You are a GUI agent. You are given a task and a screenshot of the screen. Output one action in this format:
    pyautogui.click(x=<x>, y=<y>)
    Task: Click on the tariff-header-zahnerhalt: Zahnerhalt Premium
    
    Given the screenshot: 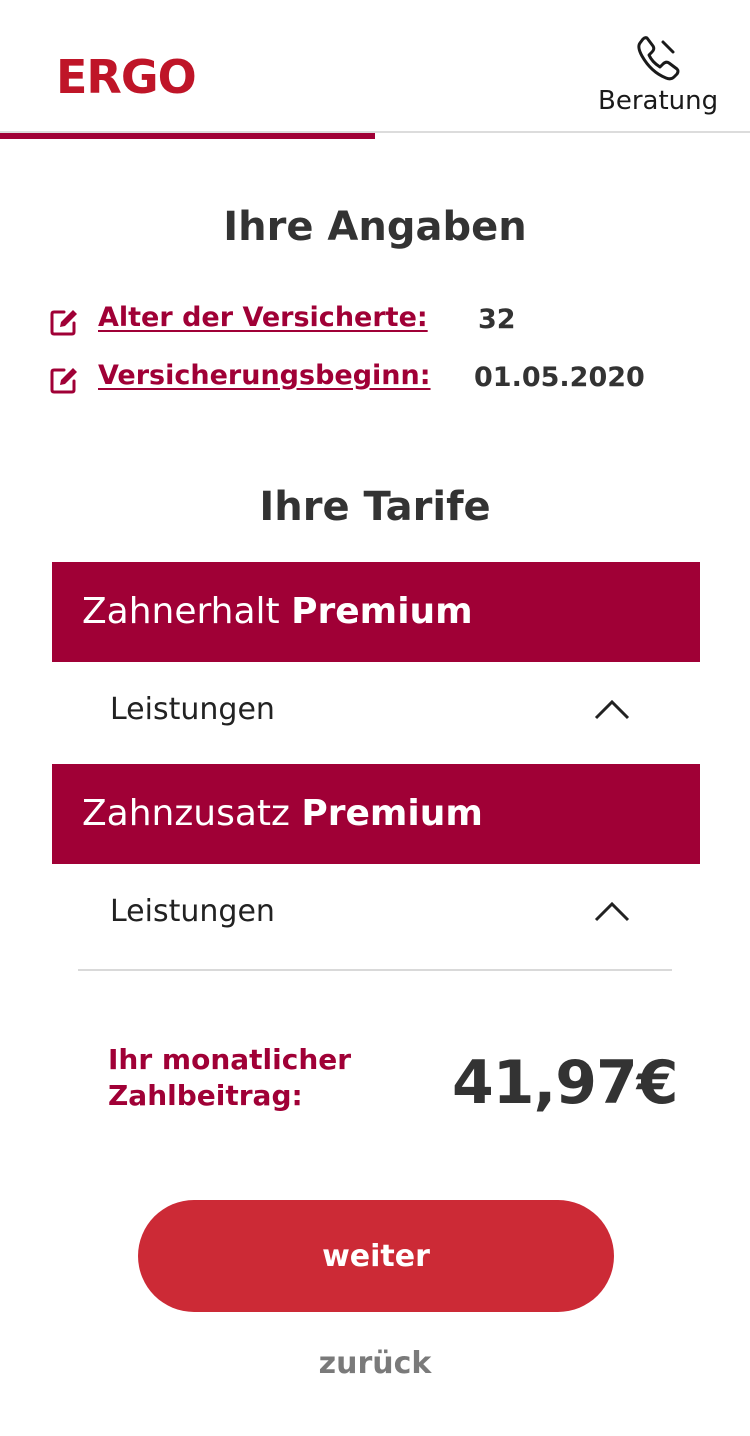 What is the action you would take?
    pyautogui.click(x=376, y=612)
    